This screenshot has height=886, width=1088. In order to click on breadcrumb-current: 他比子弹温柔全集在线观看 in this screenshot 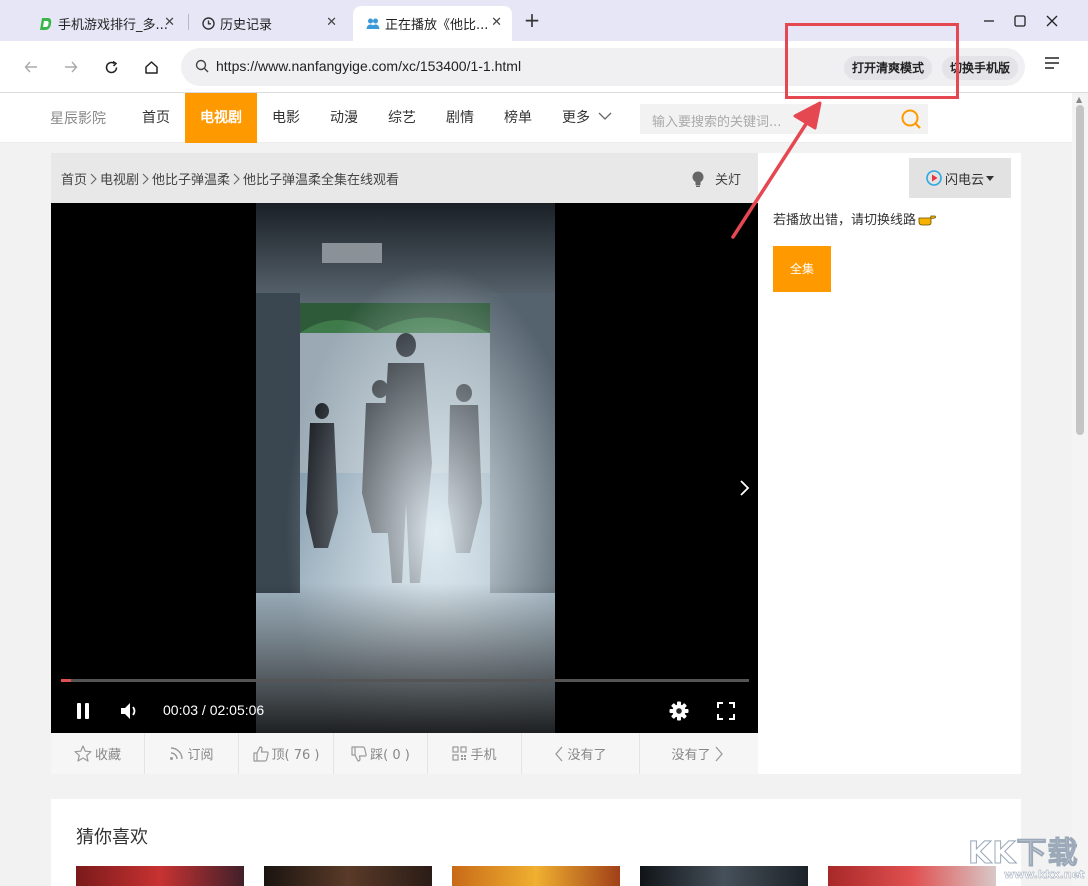, I will do `click(321, 180)`.